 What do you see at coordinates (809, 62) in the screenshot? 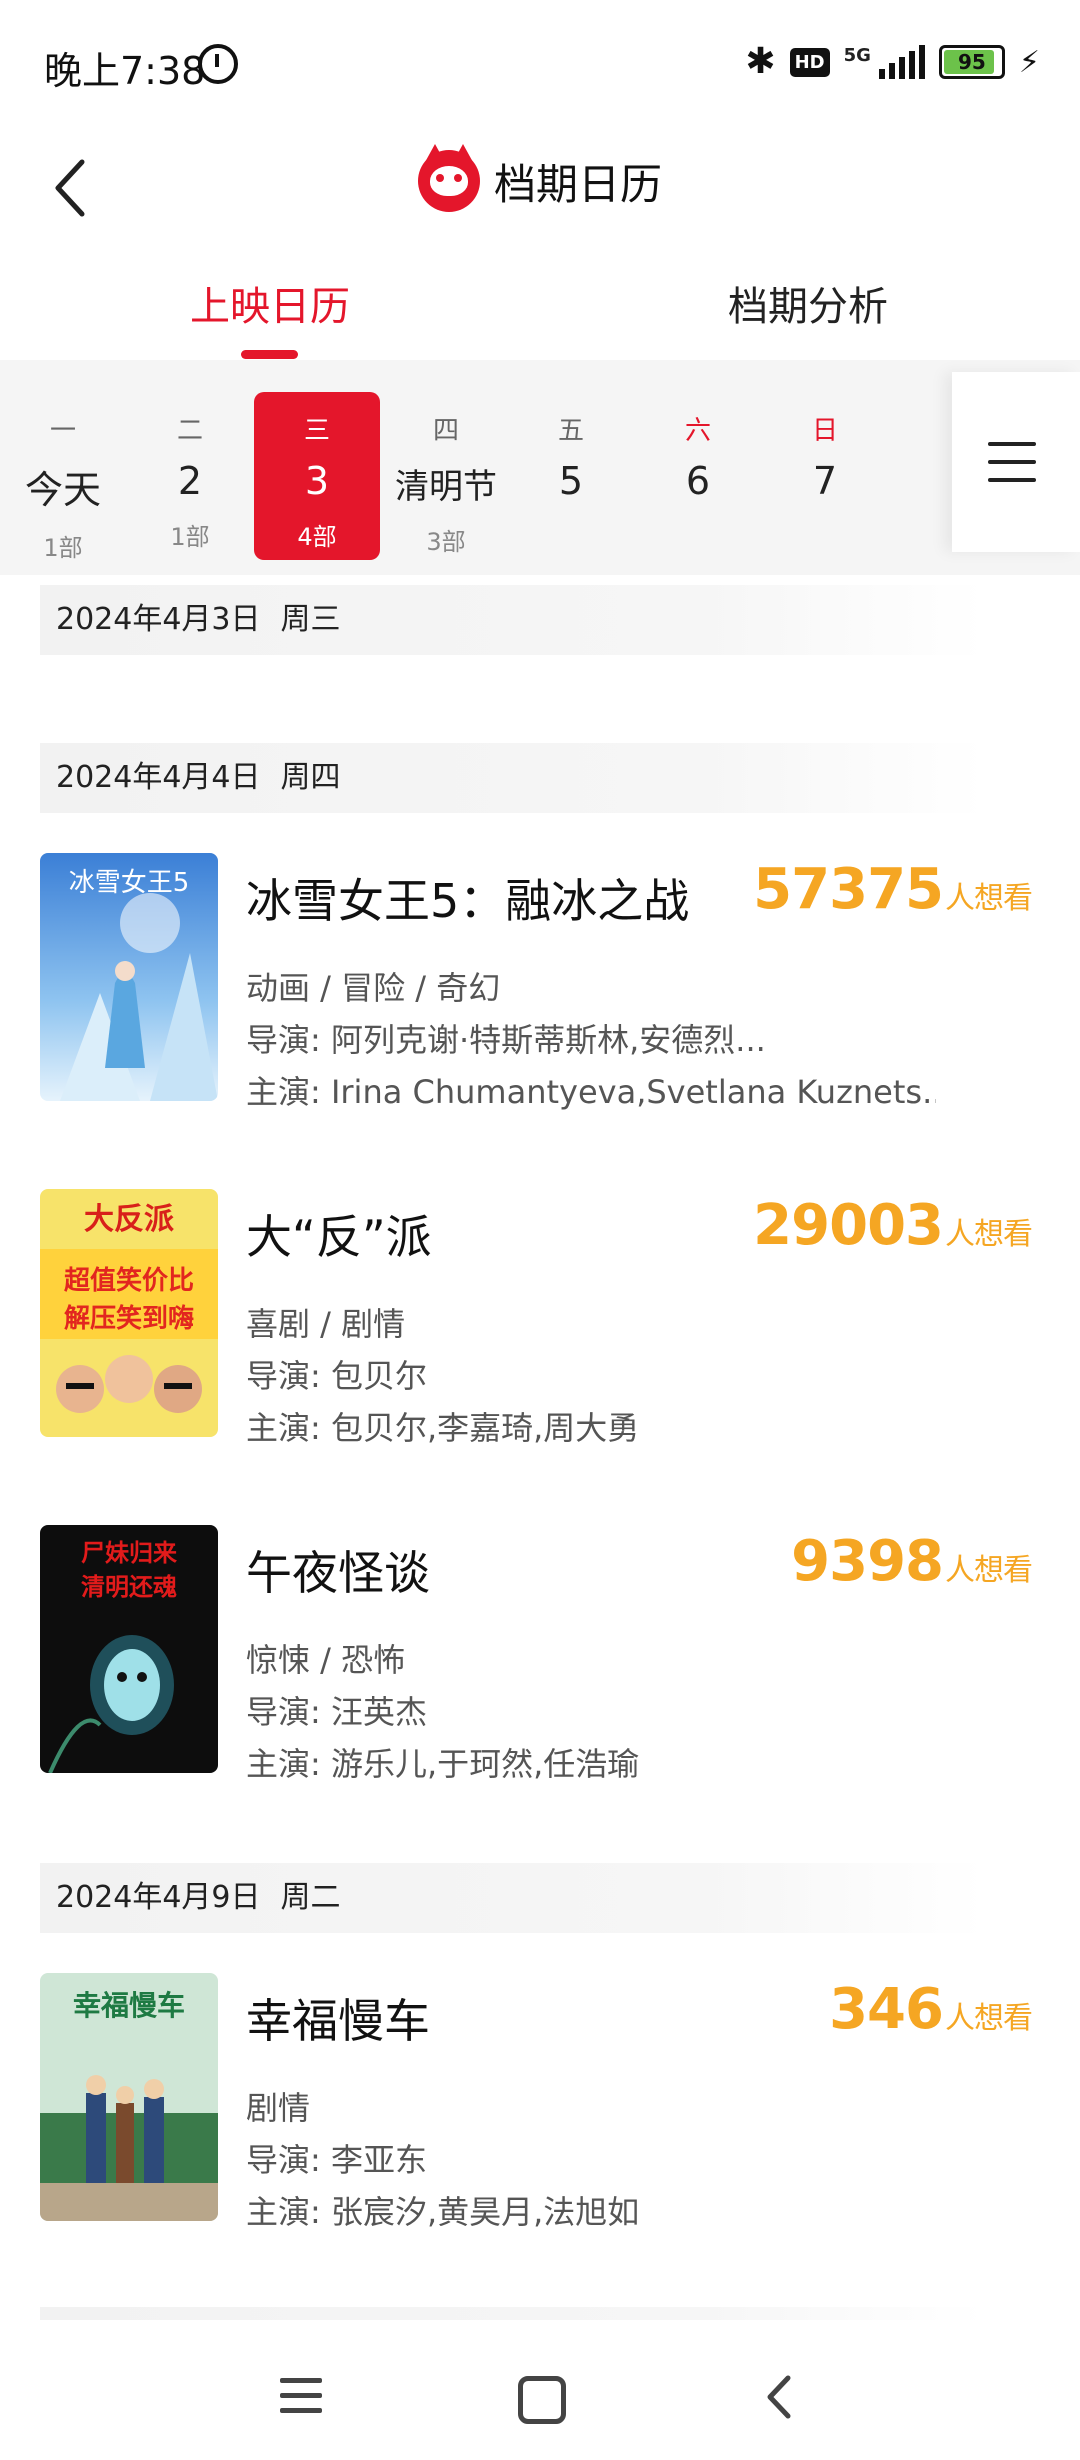
I see `hd-badge: HD` at bounding box center [809, 62].